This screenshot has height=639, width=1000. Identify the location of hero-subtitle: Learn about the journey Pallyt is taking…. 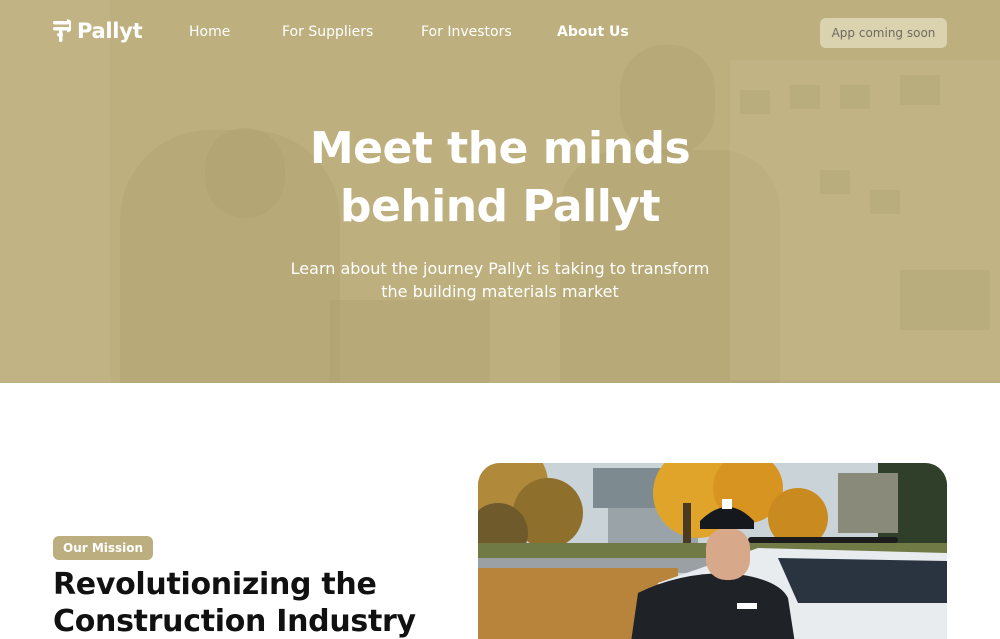
(500, 280).